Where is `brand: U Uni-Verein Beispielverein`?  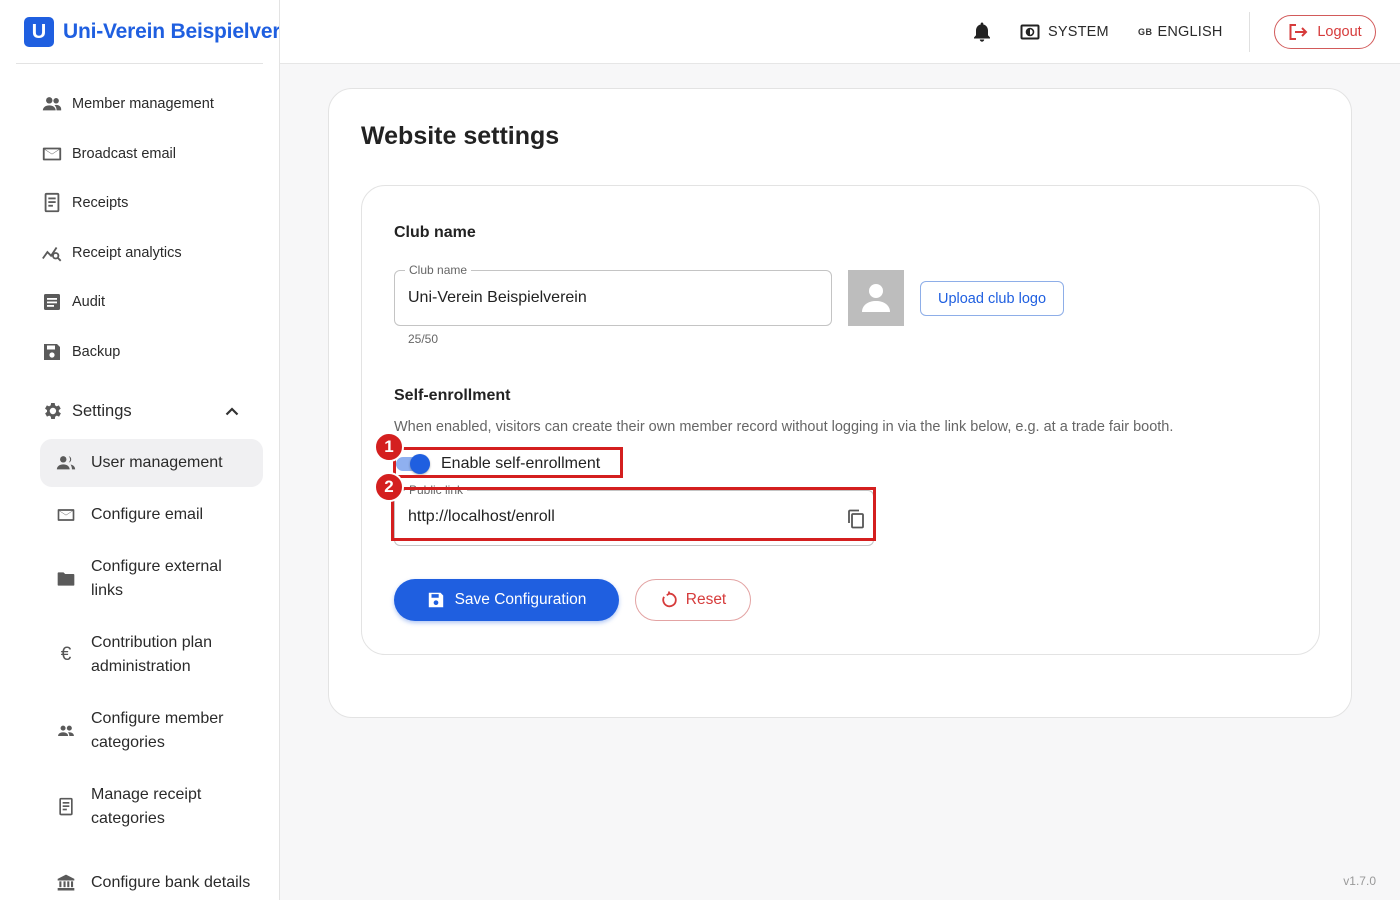 brand: U Uni-Verein Beispielverein is located at coordinates (152, 32).